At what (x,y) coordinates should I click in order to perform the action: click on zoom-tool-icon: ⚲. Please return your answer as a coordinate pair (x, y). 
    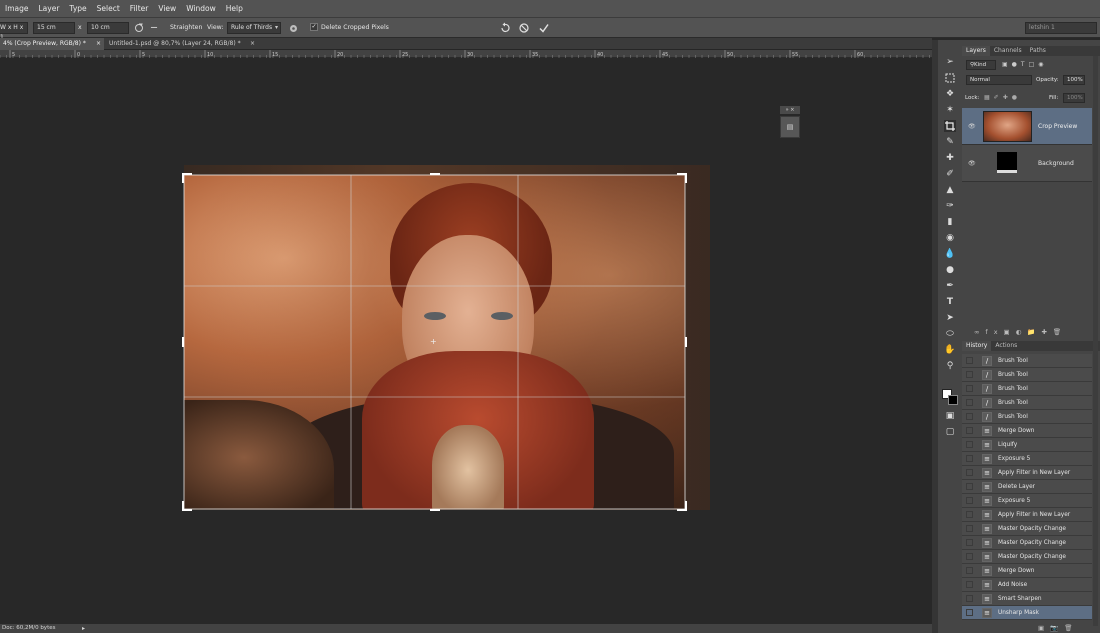
    Looking at the image, I should click on (950, 366).